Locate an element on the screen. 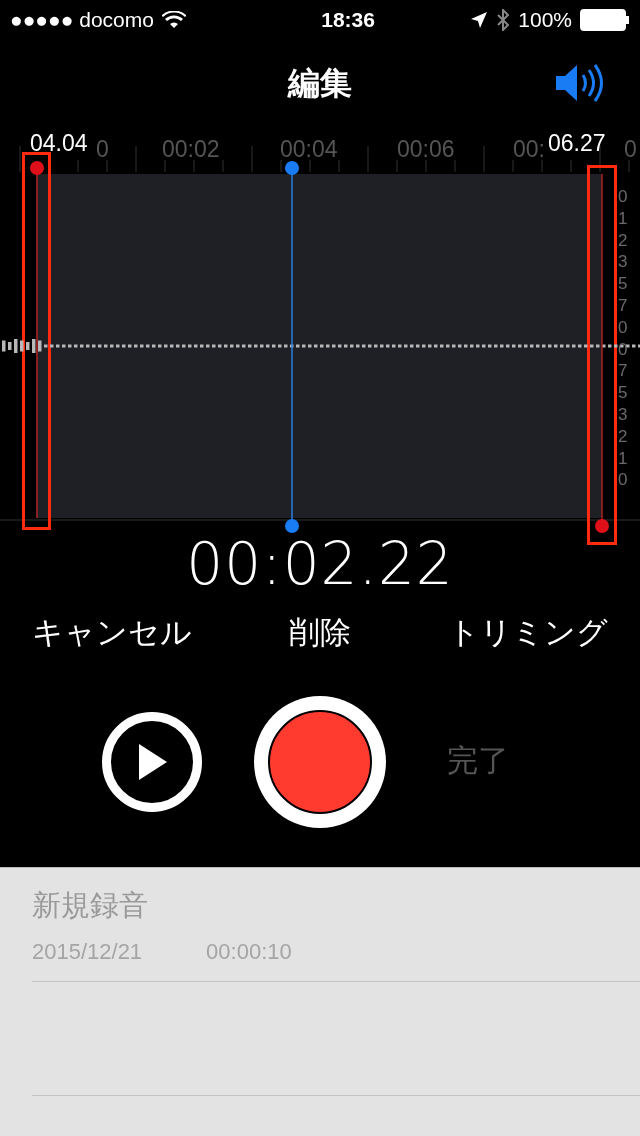 Image resolution: width=640 pixels, height=1136 pixels. end-time-label: 06.27 is located at coordinates (577, 143).